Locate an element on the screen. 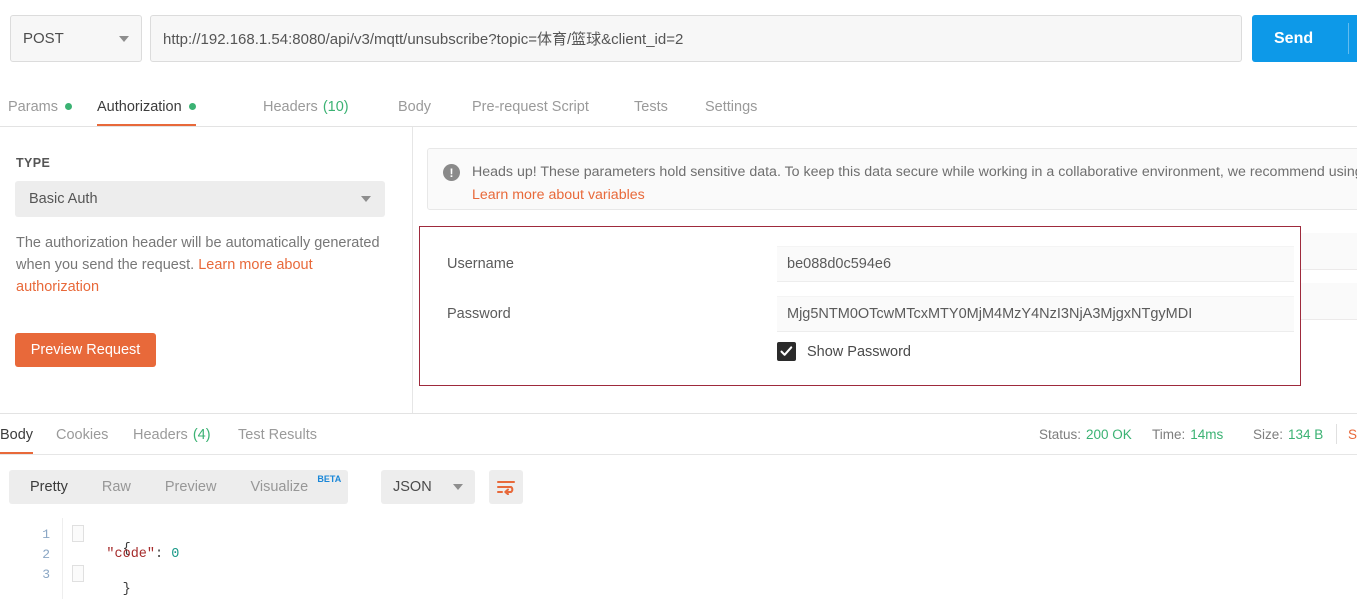  tab-settings: Settings is located at coordinates (731, 106).